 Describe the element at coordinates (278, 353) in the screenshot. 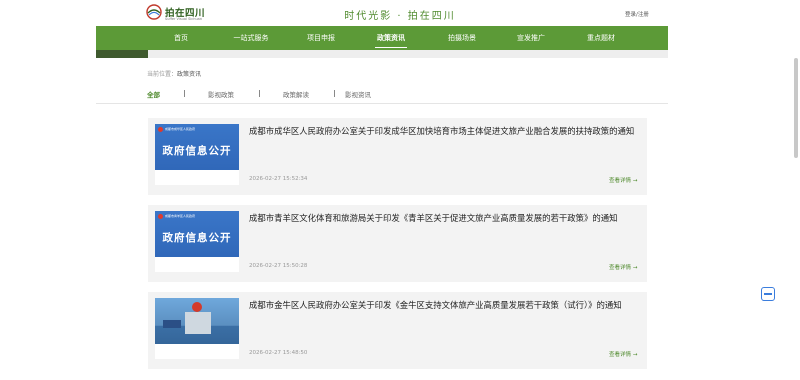

I see `article-date: 2026-02-27 15:48:50` at that location.